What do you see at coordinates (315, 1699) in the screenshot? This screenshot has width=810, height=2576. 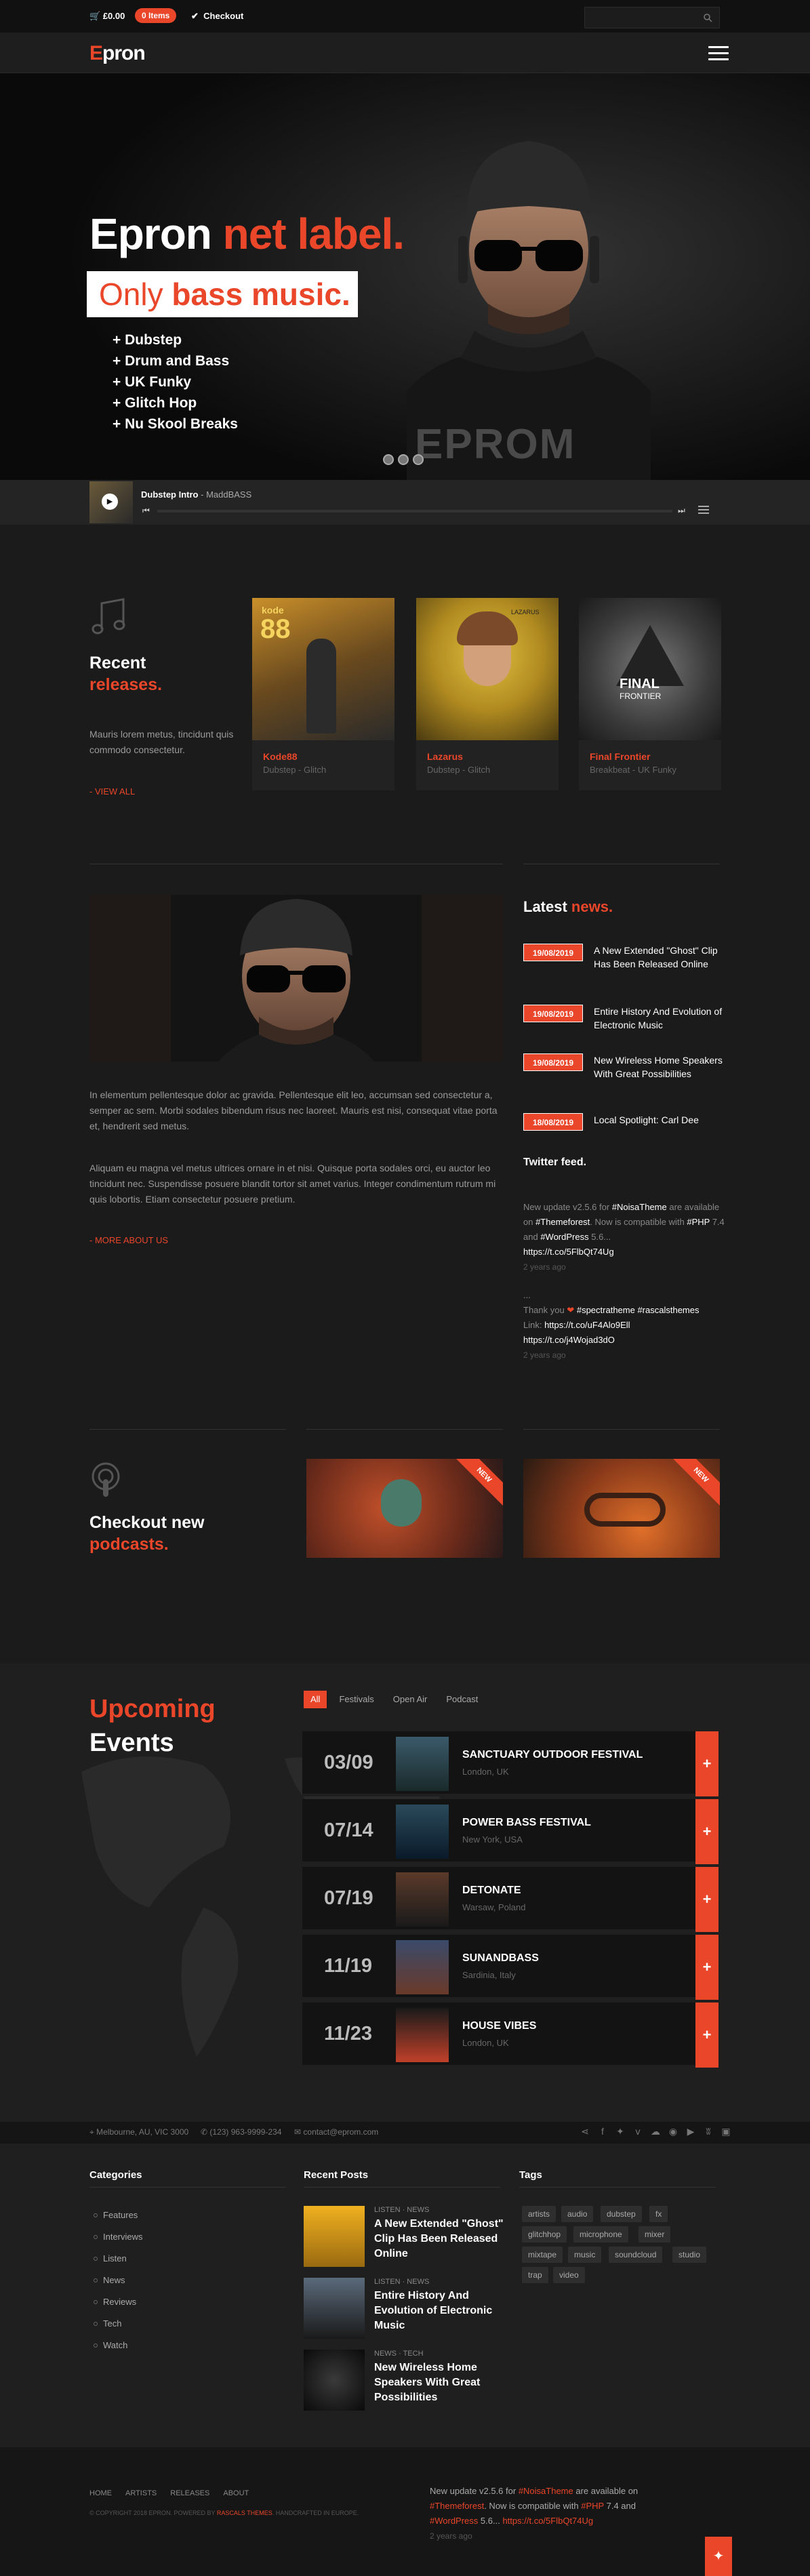 I see `filter-all: All` at bounding box center [315, 1699].